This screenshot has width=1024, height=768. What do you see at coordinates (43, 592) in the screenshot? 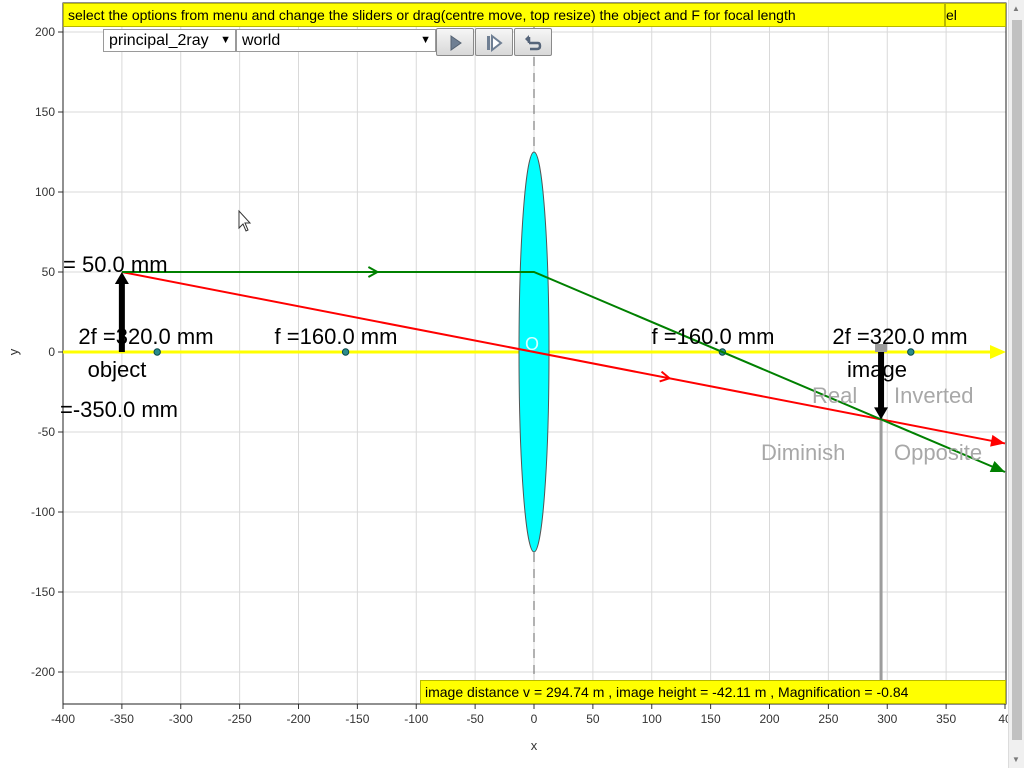
I see `y-tick-label: -150` at bounding box center [43, 592].